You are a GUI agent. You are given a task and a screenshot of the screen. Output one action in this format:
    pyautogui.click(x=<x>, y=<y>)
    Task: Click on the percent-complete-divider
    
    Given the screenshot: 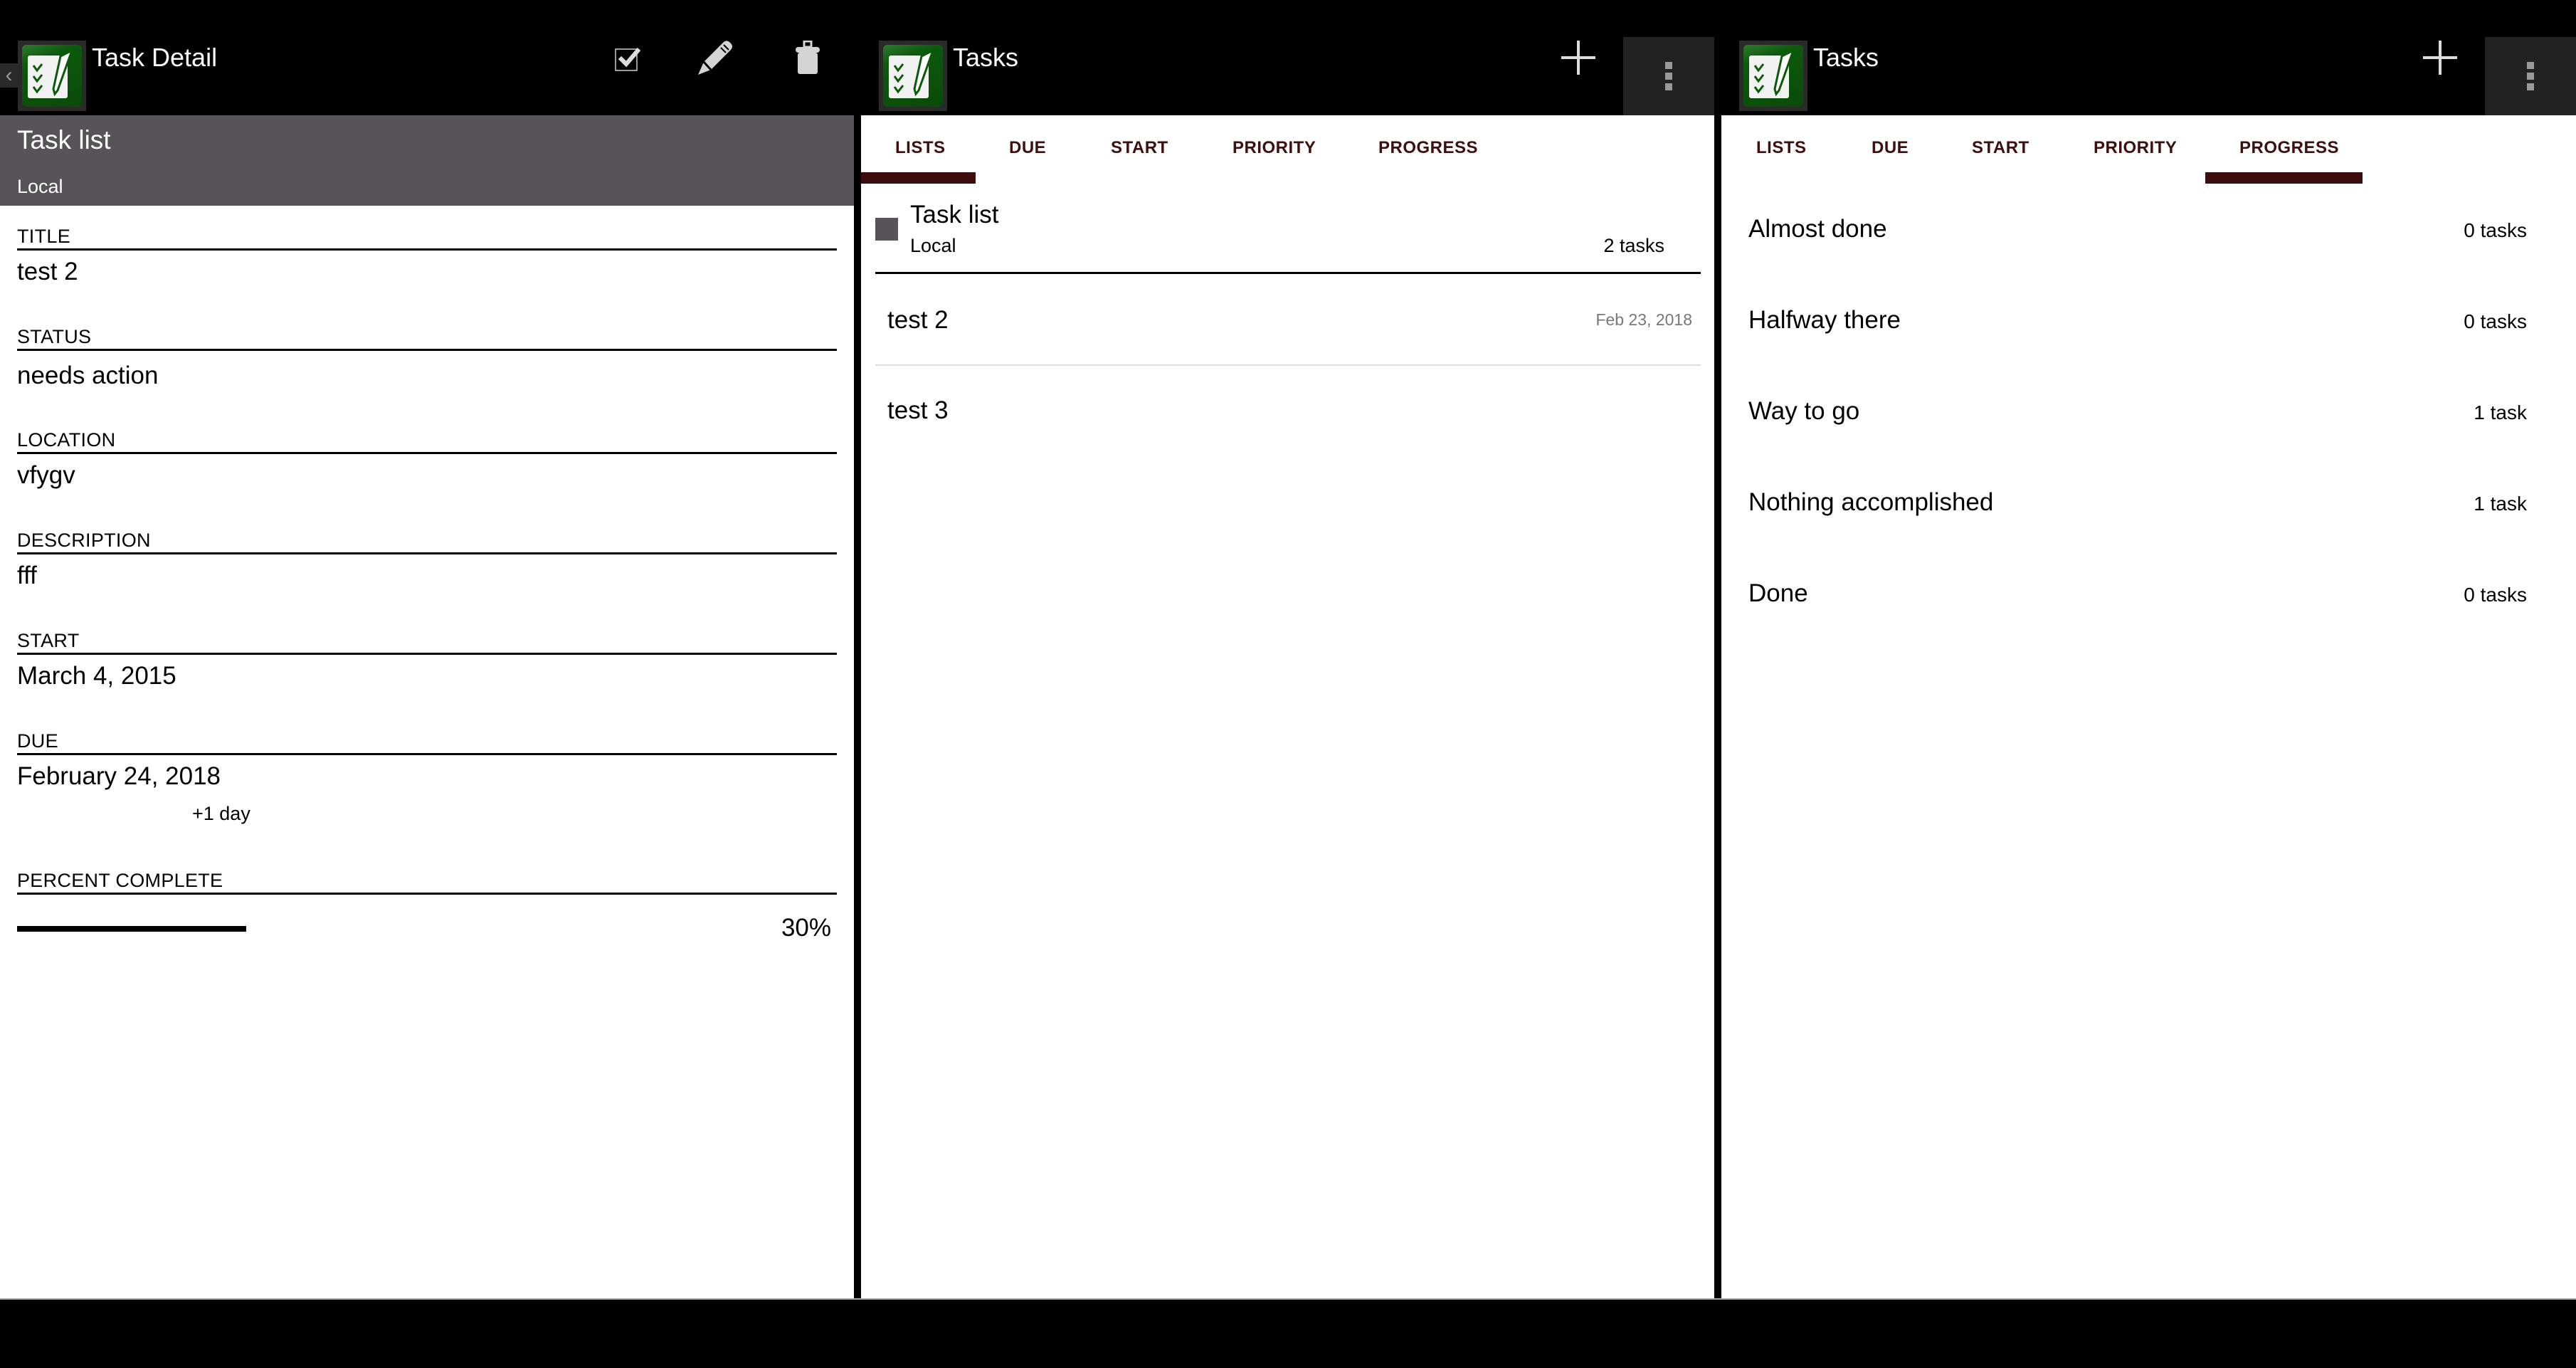 What is the action you would take?
    pyautogui.click(x=427, y=894)
    